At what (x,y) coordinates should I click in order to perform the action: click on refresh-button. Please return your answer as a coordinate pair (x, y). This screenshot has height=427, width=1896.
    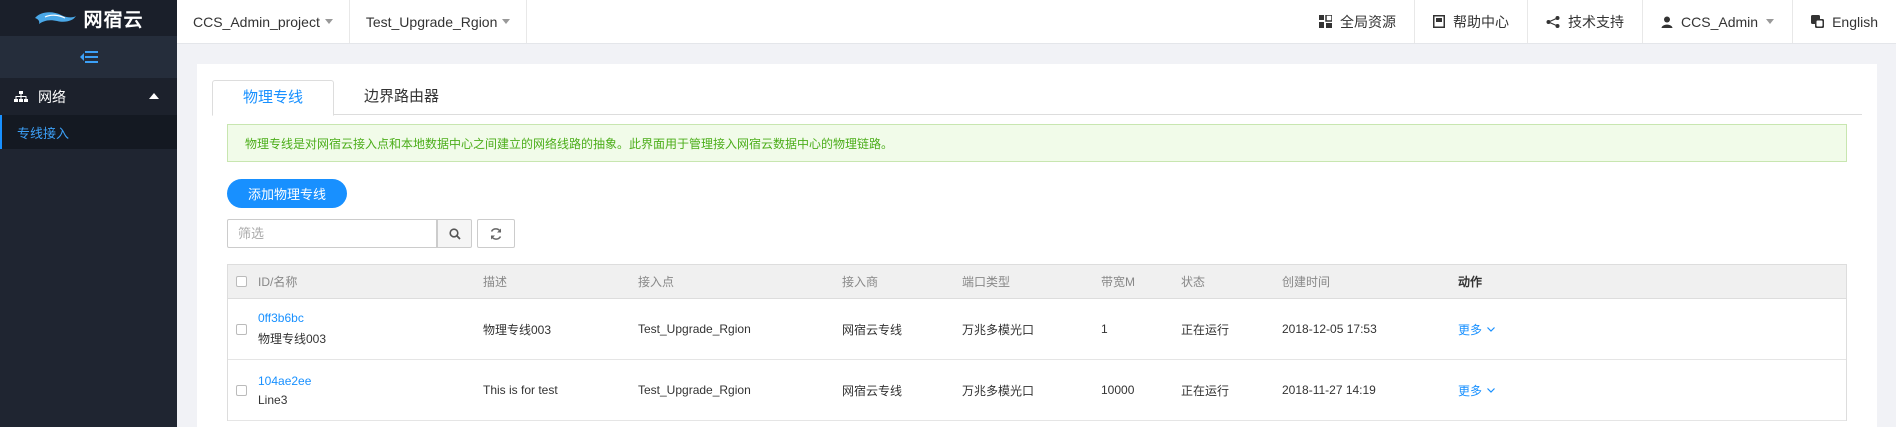
    Looking at the image, I should click on (496, 233).